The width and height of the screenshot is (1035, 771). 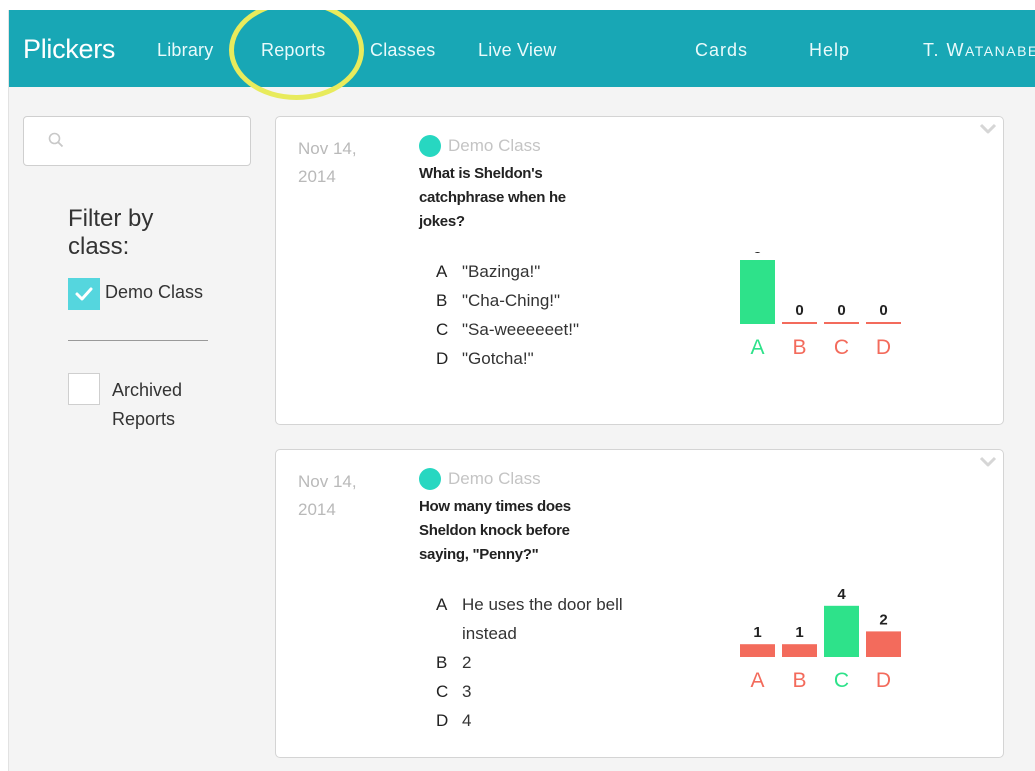 What do you see at coordinates (453, 691) in the screenshot?
I see `answer-option: C3` at bounding box center [453, 691].